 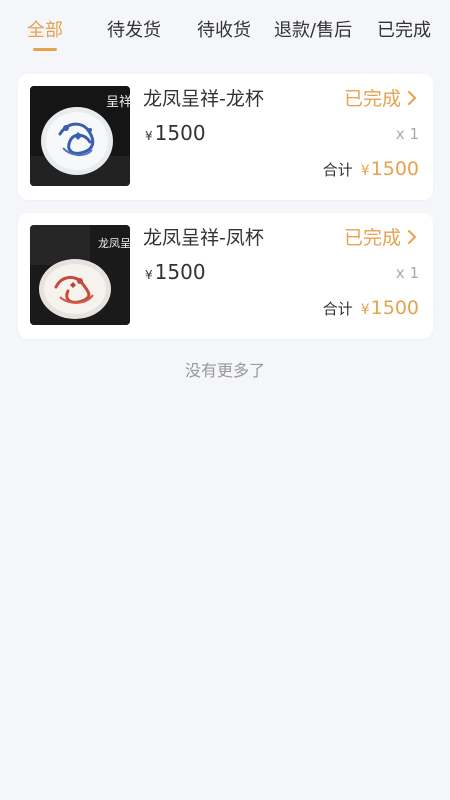 What do you see at coordinates (118, 102) in the screenshot?
I see `image-caption: 呈祥` at bounding box center [118, 102].